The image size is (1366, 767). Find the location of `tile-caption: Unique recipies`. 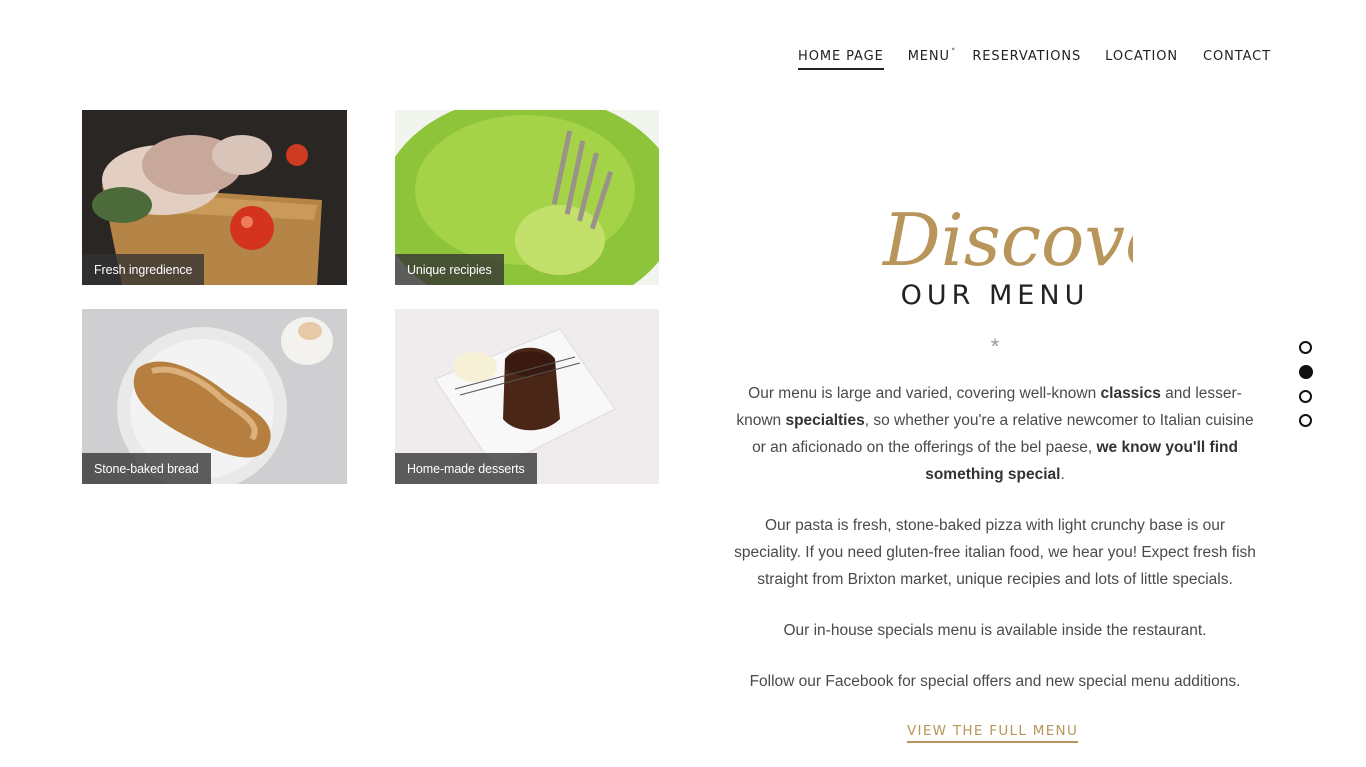

tile-caption: Unique recipies is located at coordinates (449, 269).